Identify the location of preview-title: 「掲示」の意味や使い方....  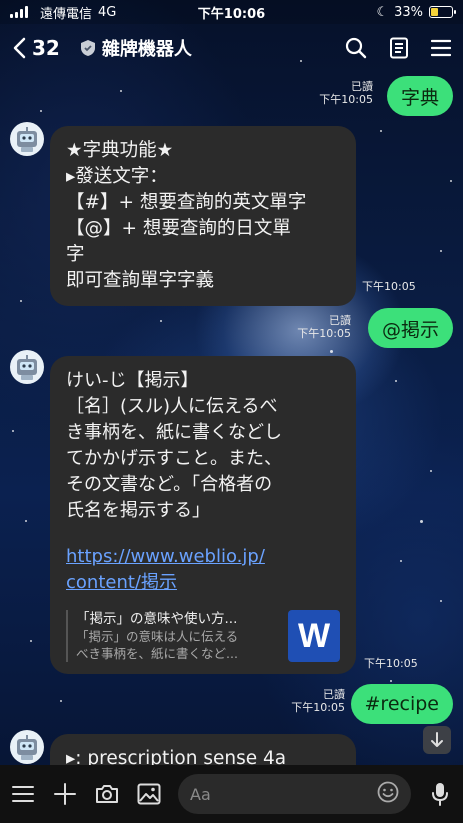
(157, 619).